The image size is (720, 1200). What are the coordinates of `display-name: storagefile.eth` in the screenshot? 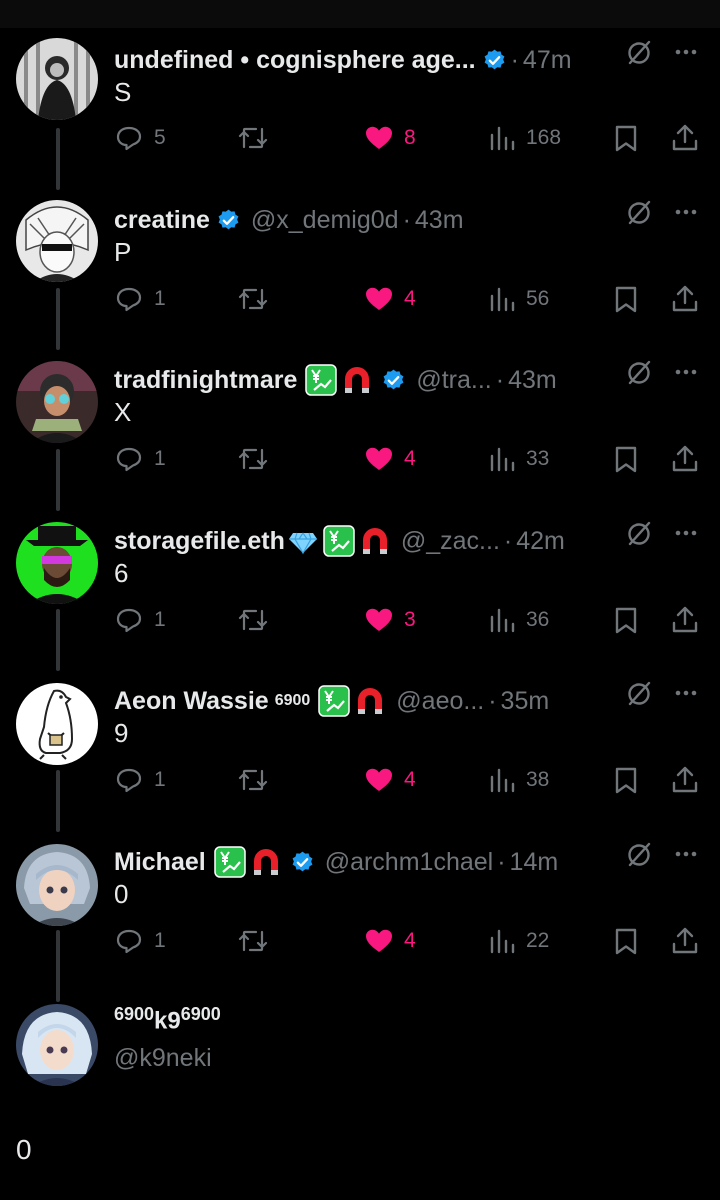 It's located at (199, 541).